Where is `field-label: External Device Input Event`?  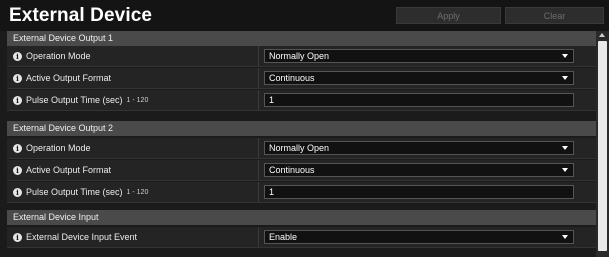
field-label: External Device Input Event is located at coordinates (82, 237).